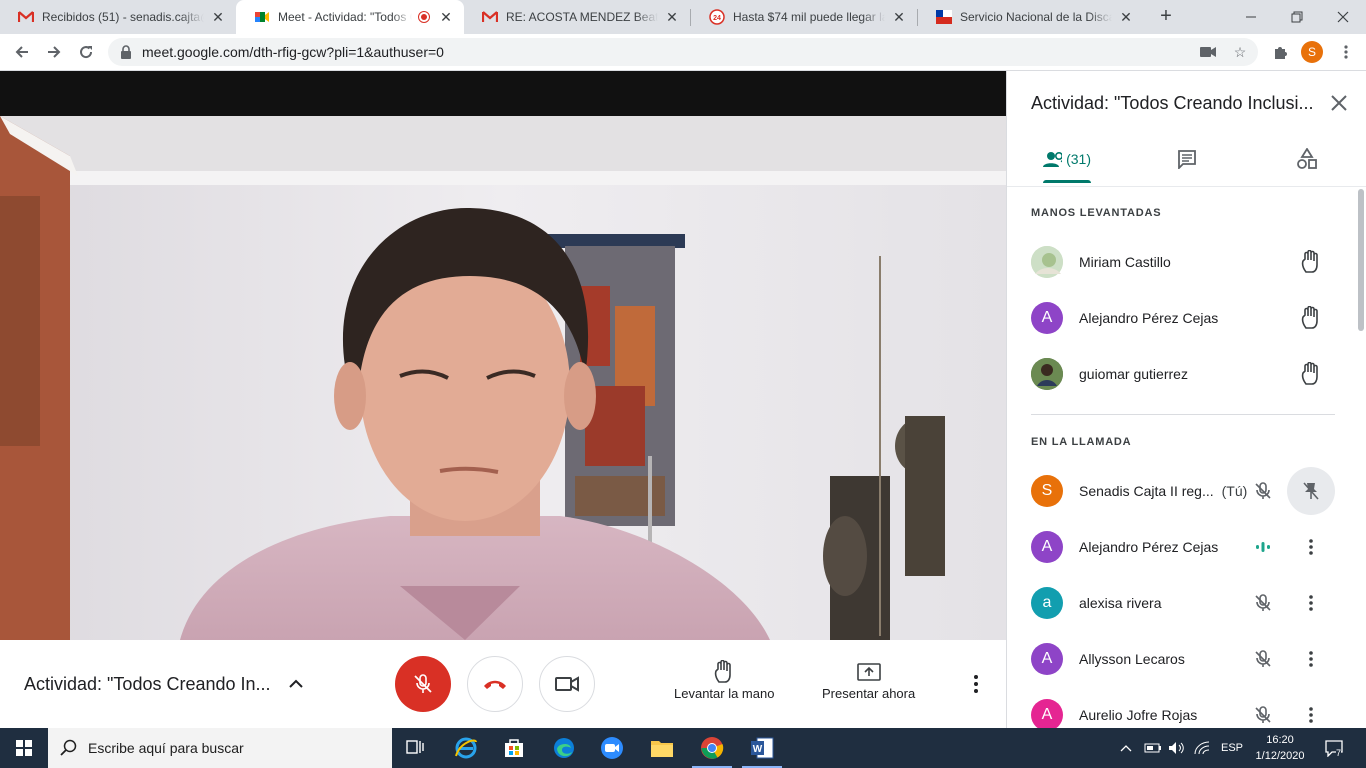  I want to click on restore-button, so click(1297, 17).